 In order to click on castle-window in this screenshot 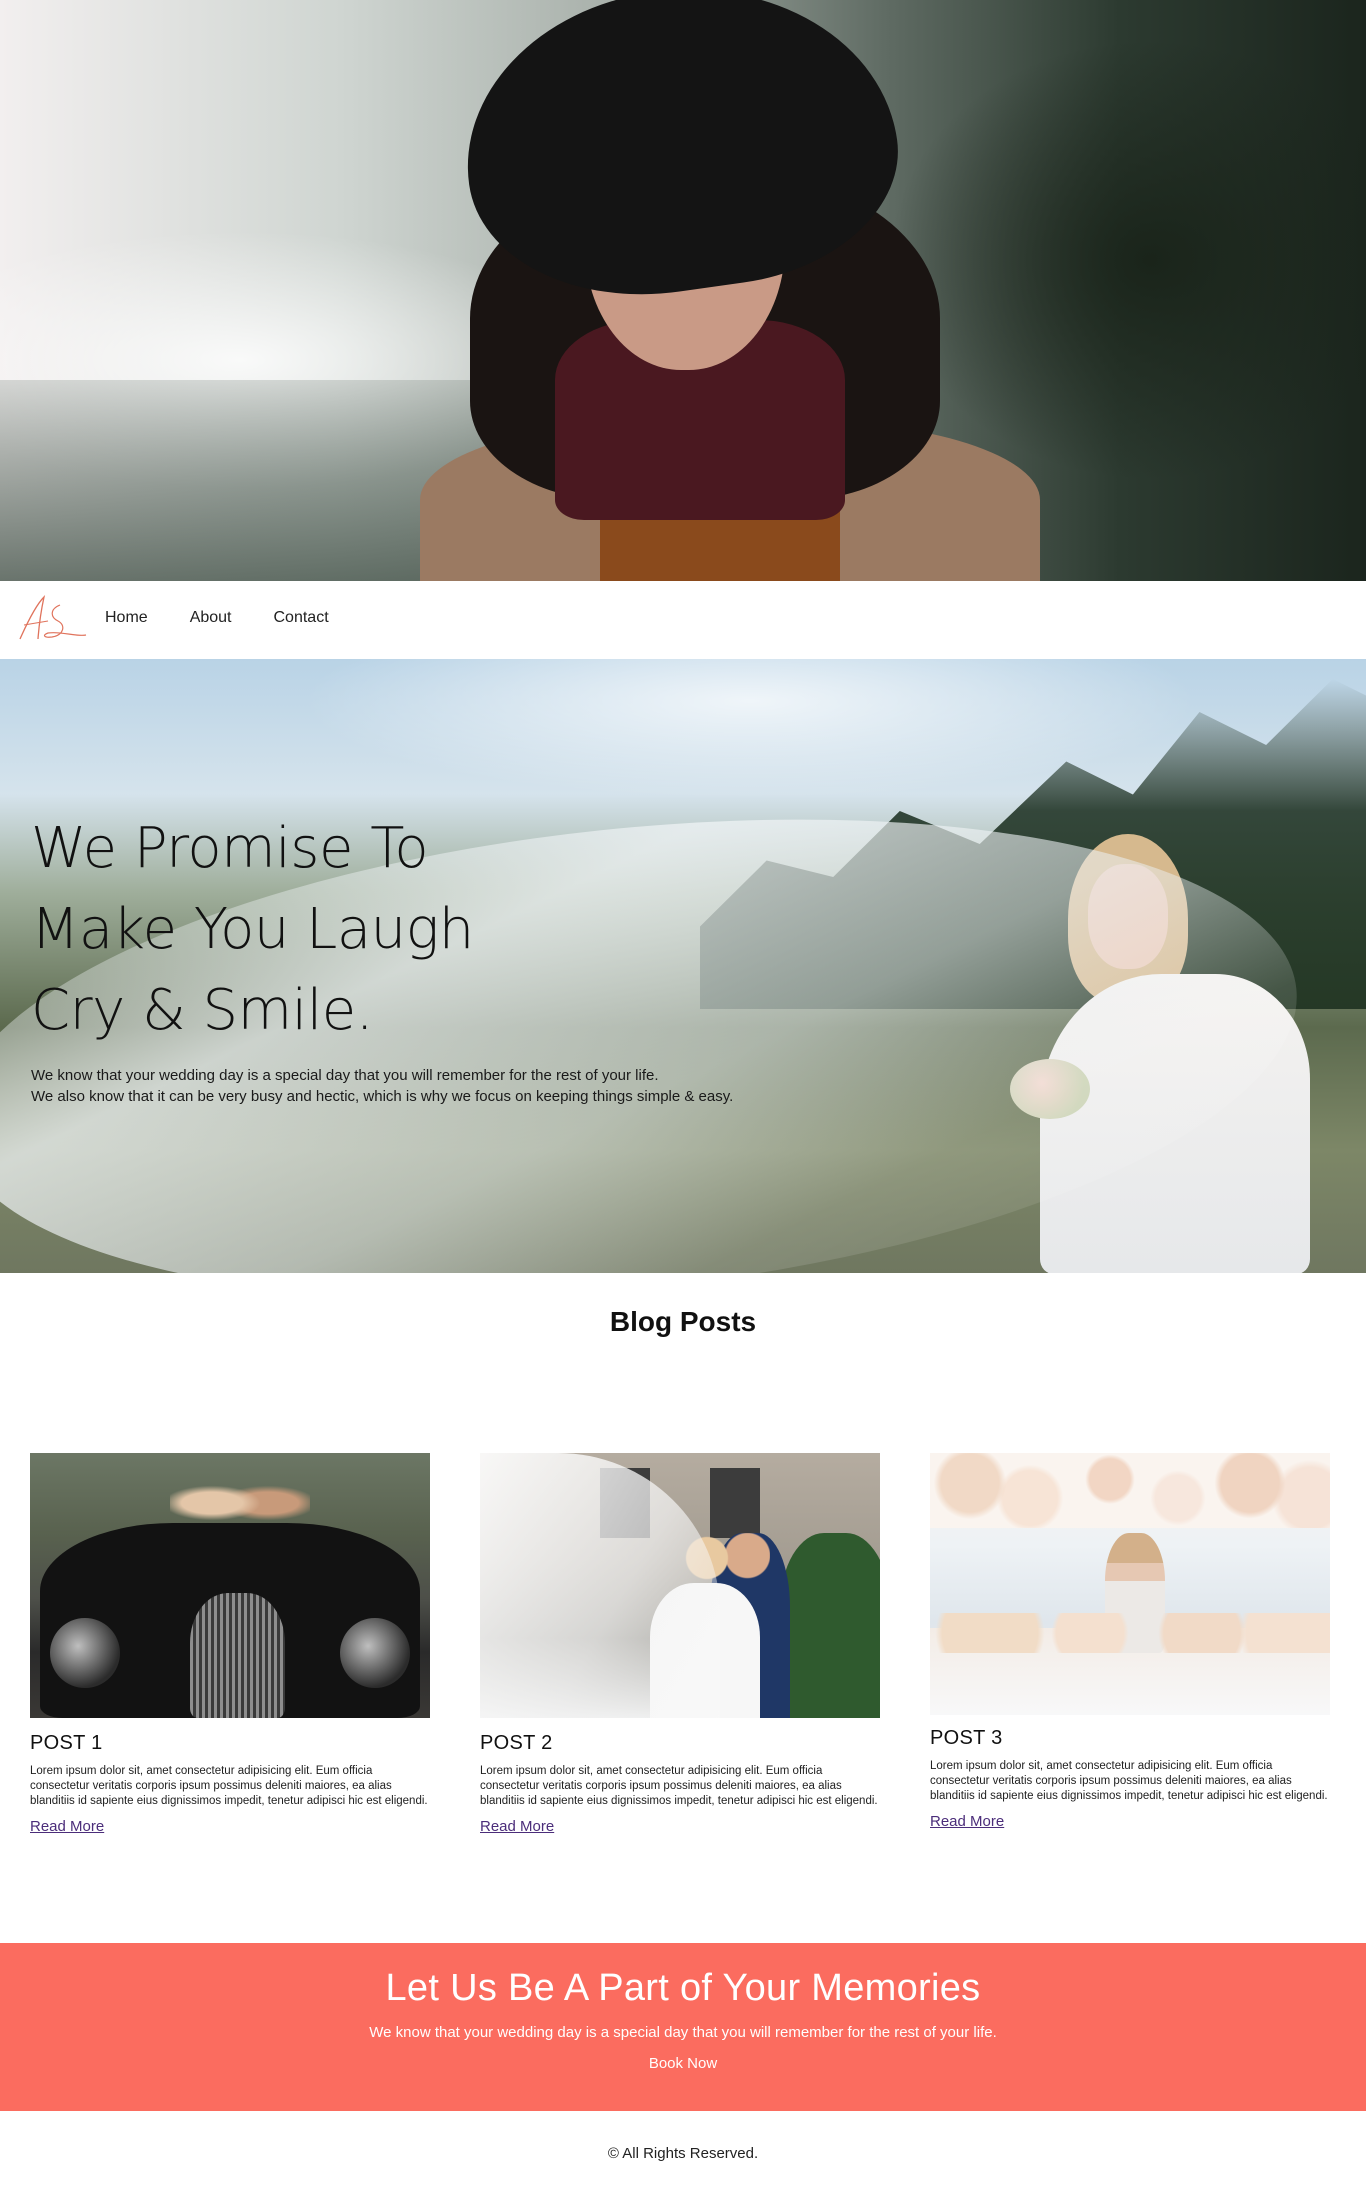, I will do `click(735, 1503)`.